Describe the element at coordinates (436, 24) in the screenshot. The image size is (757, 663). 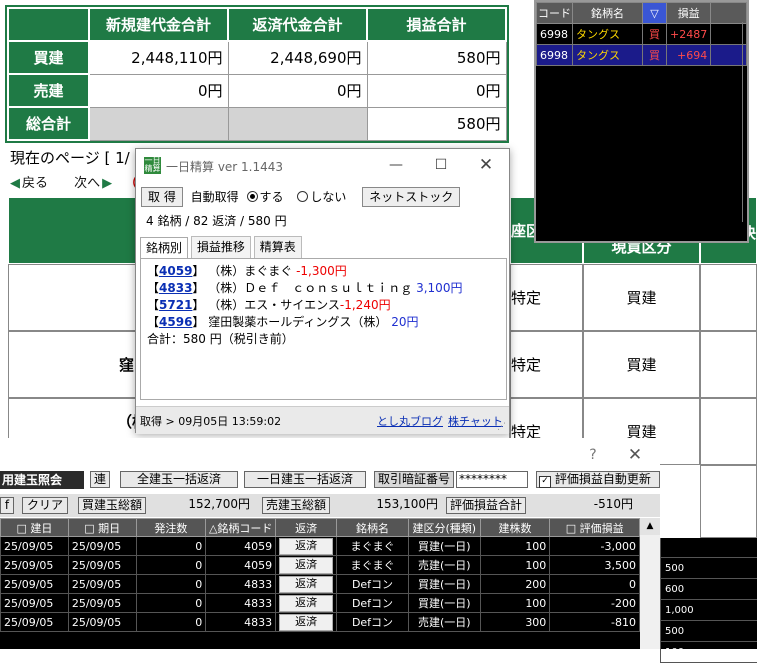
I see `summary-header: 損益合計` at that location.